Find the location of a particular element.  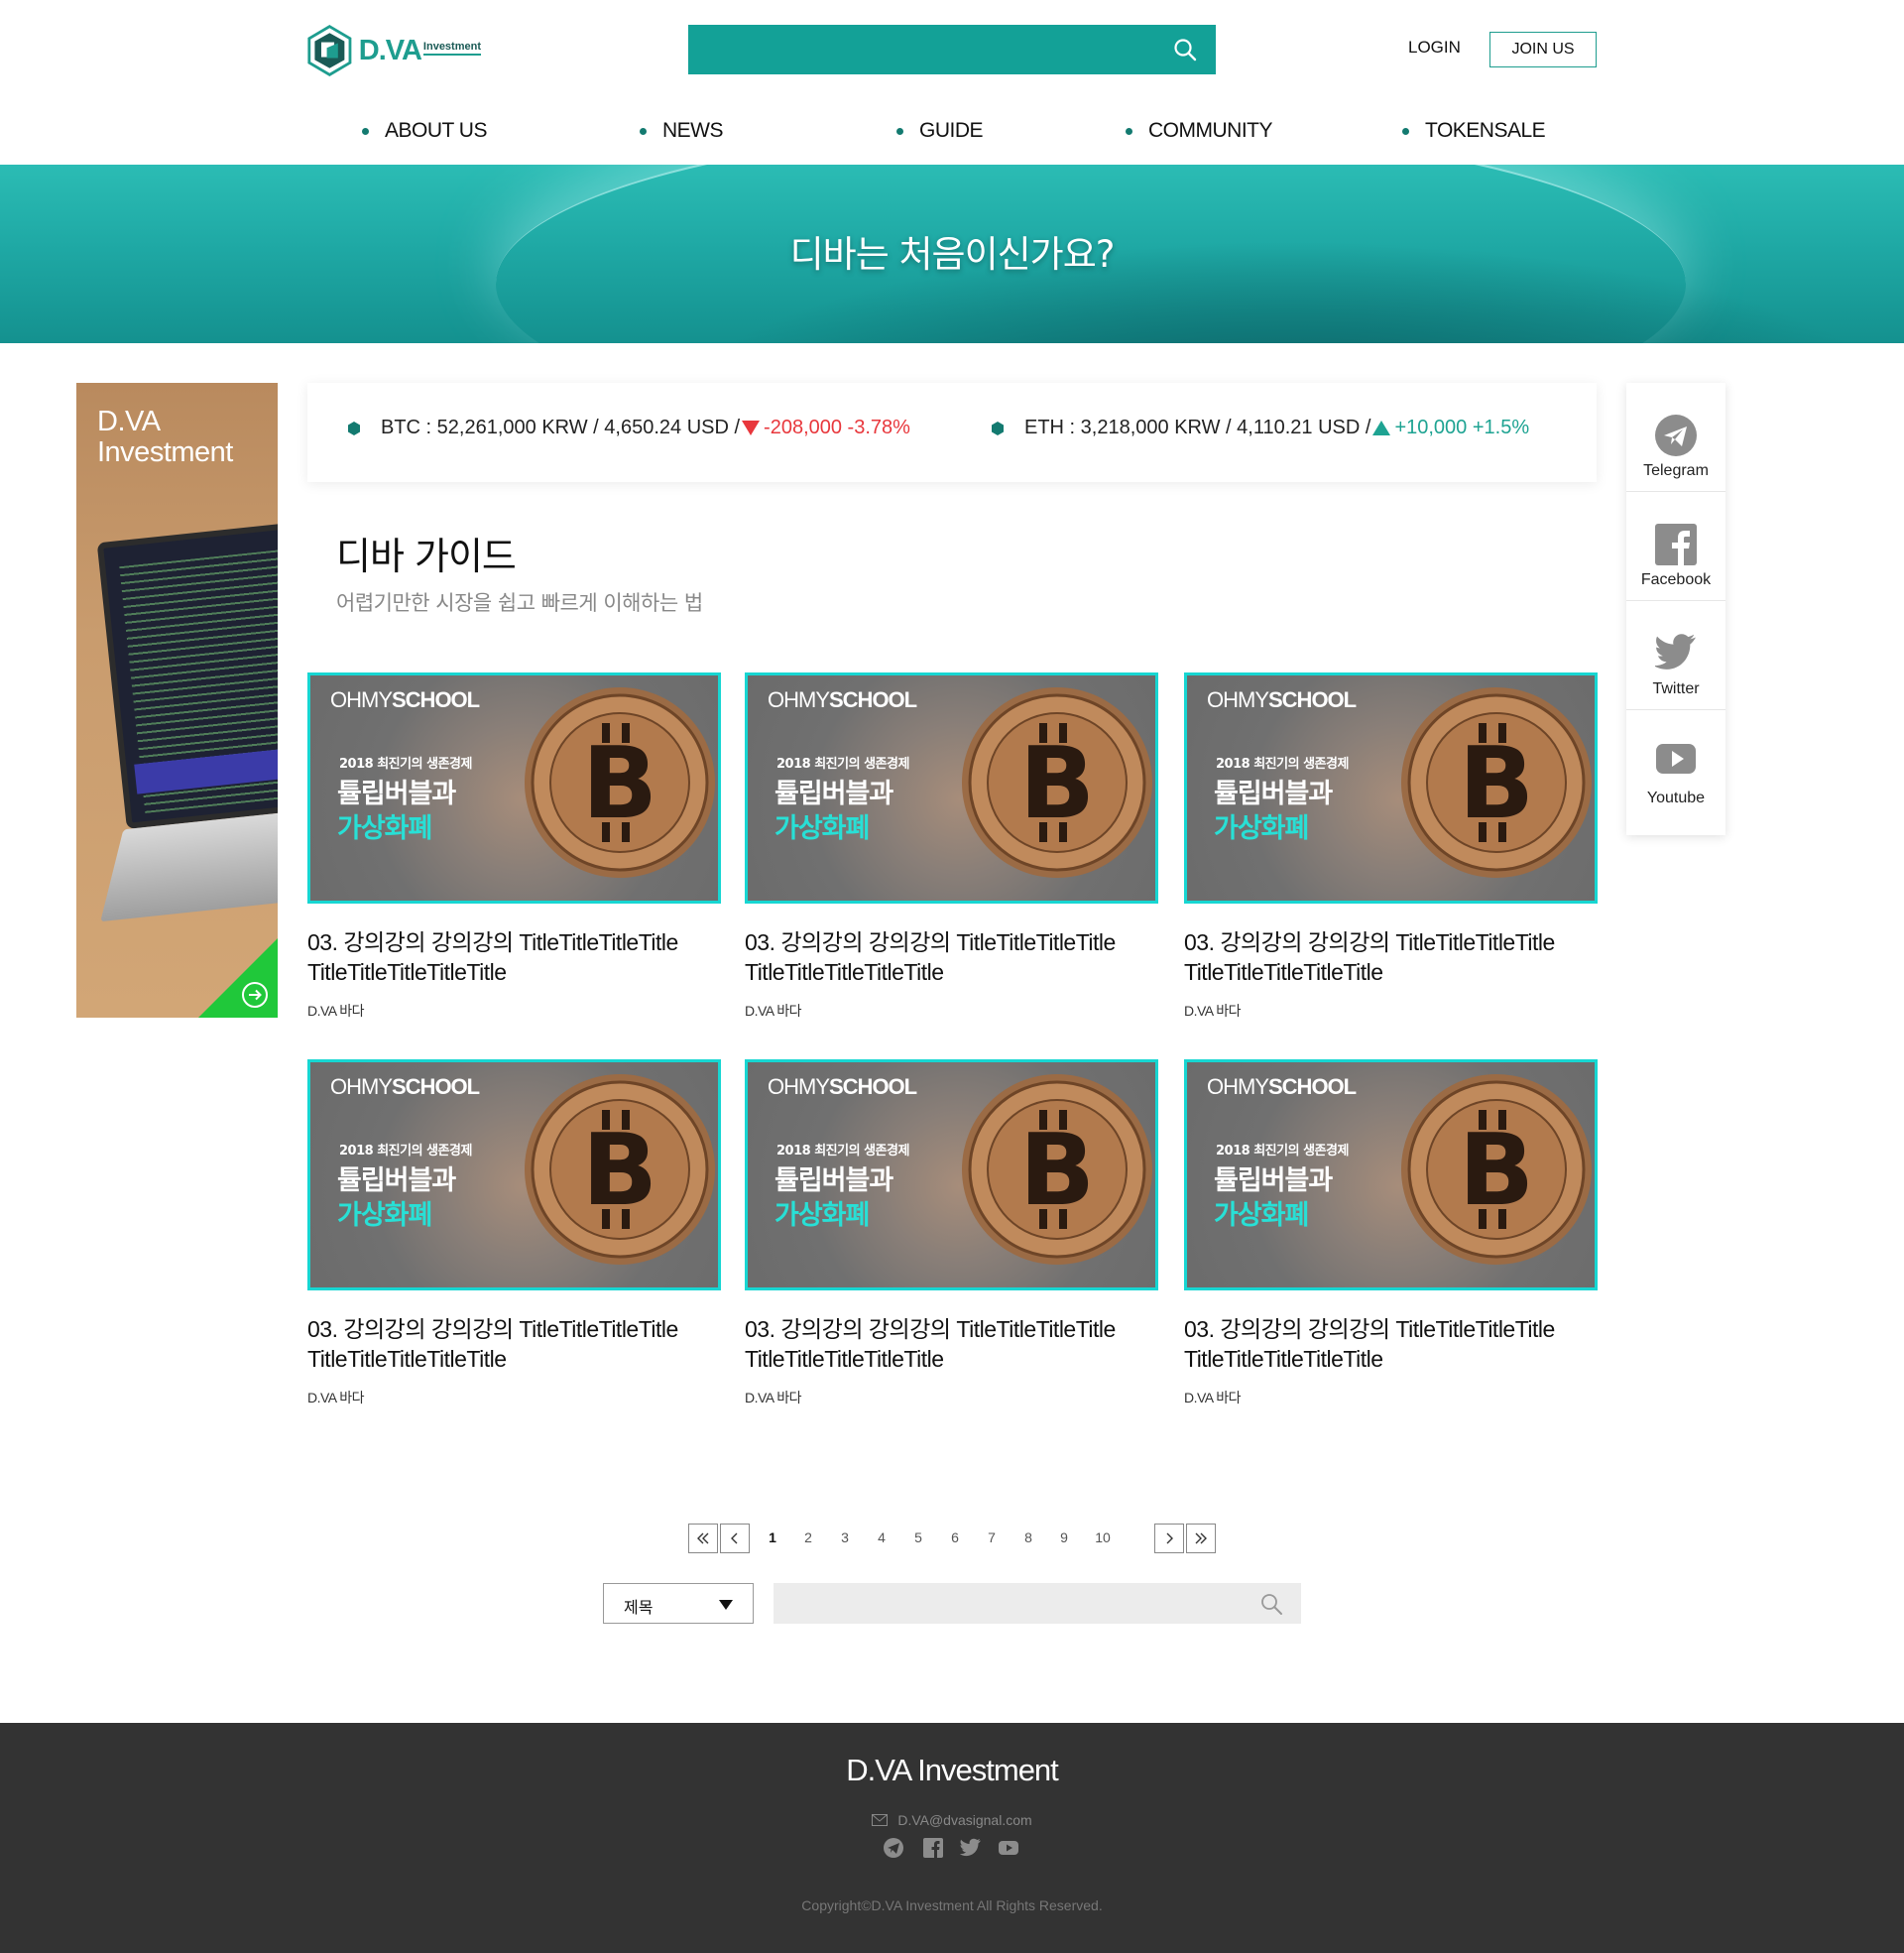

social-label: Facebook is located at coordinates (1676, 579).